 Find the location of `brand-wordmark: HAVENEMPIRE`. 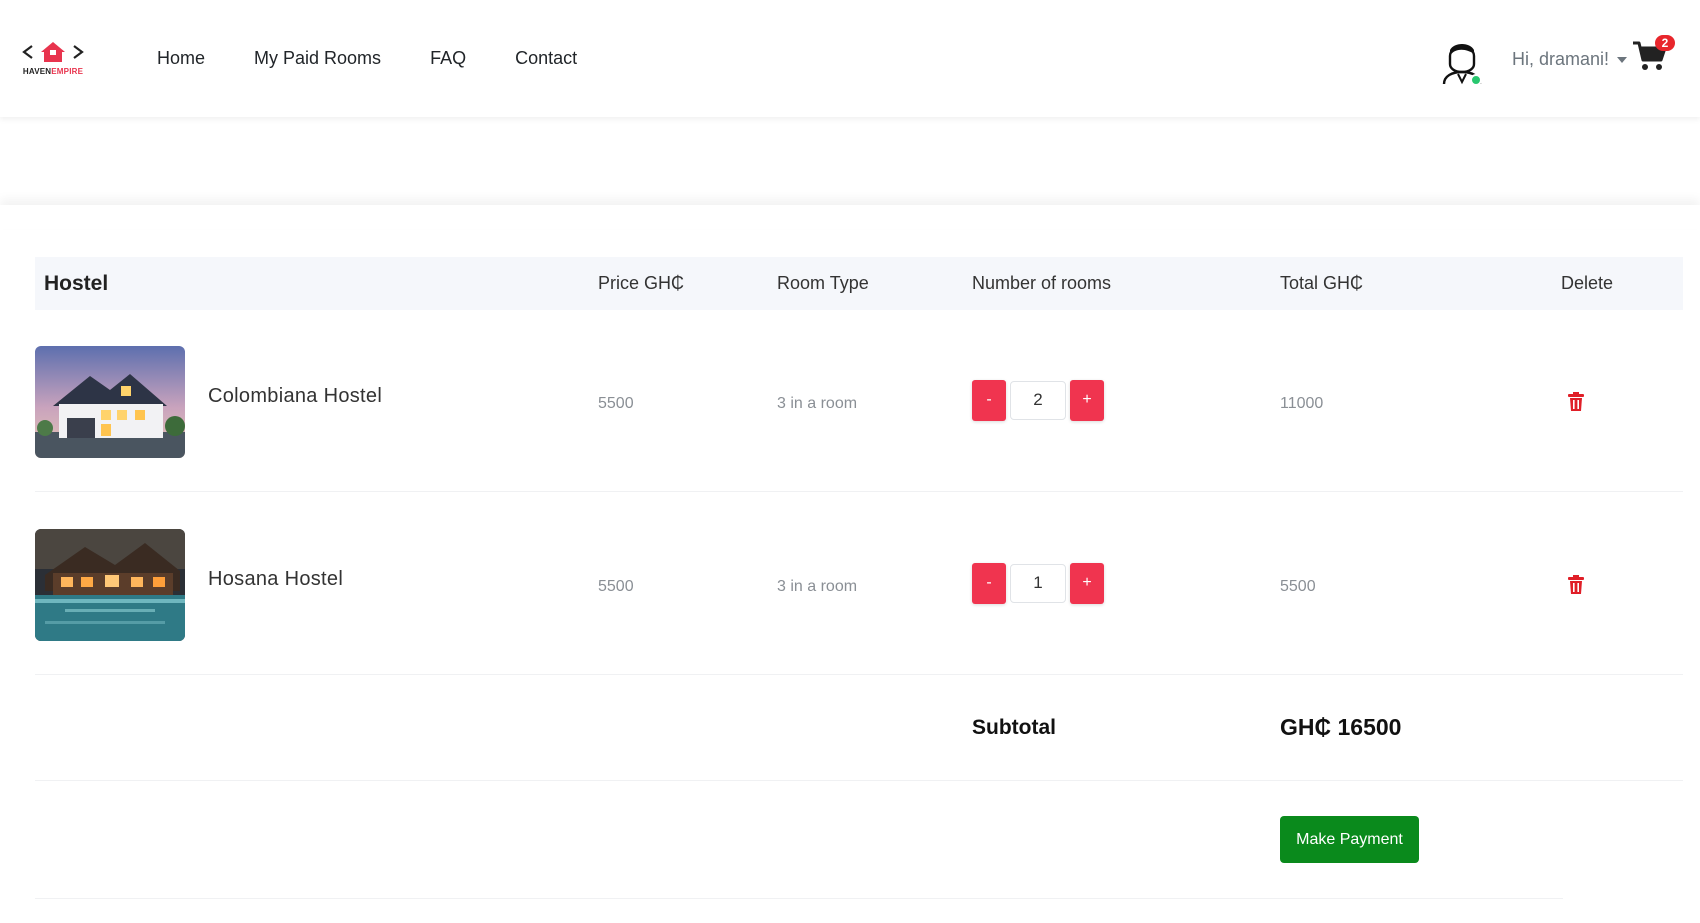

brand-wordmark: HAVENEMPIRE is located at coordinates (53, 71).